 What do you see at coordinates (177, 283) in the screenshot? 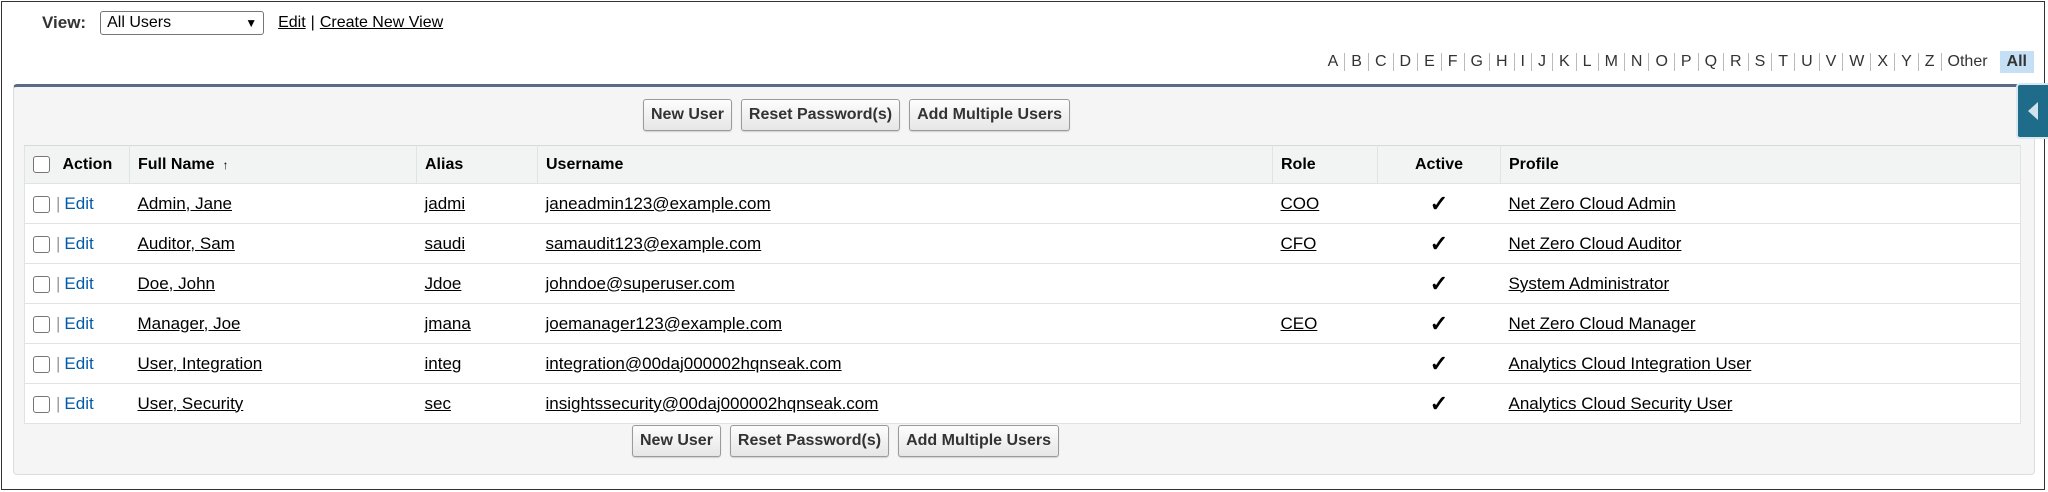
I see `full-name-link: Doe, John` at bounding box center [177, 283].